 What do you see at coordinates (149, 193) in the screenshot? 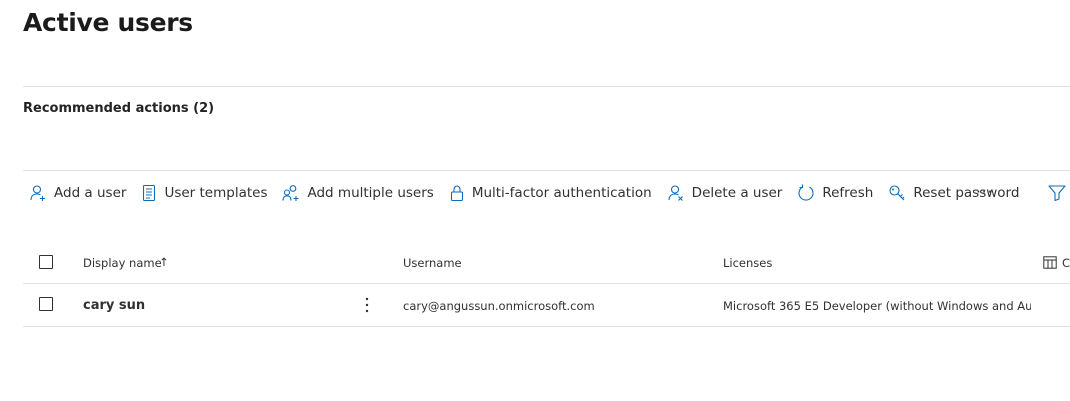
I see `template-icon` at bounding box center [149, 193].